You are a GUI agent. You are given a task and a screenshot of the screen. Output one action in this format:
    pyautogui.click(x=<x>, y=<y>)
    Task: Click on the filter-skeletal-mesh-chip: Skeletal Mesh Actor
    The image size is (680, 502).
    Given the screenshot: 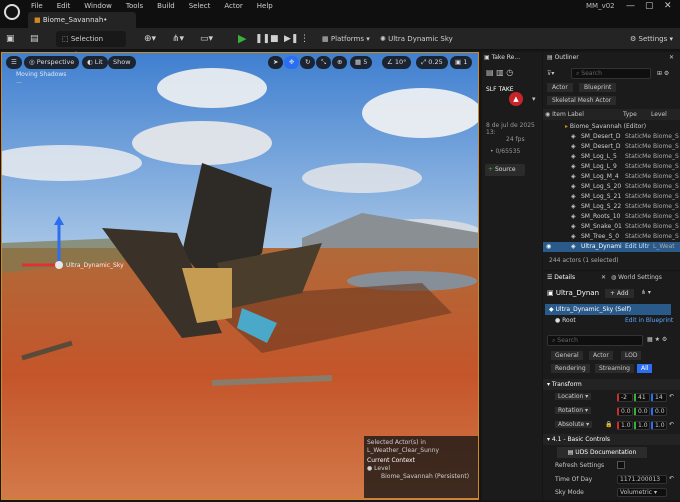 What is the action you would take?
    pyautogui.click(x=582, y=100)
    